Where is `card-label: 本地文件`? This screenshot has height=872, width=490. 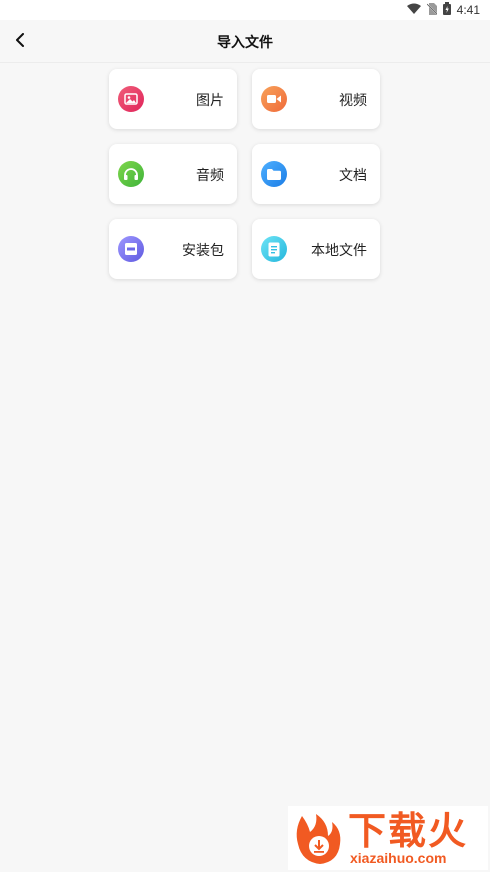
card-label: 本地文件 is located at coordinates (339, 250).